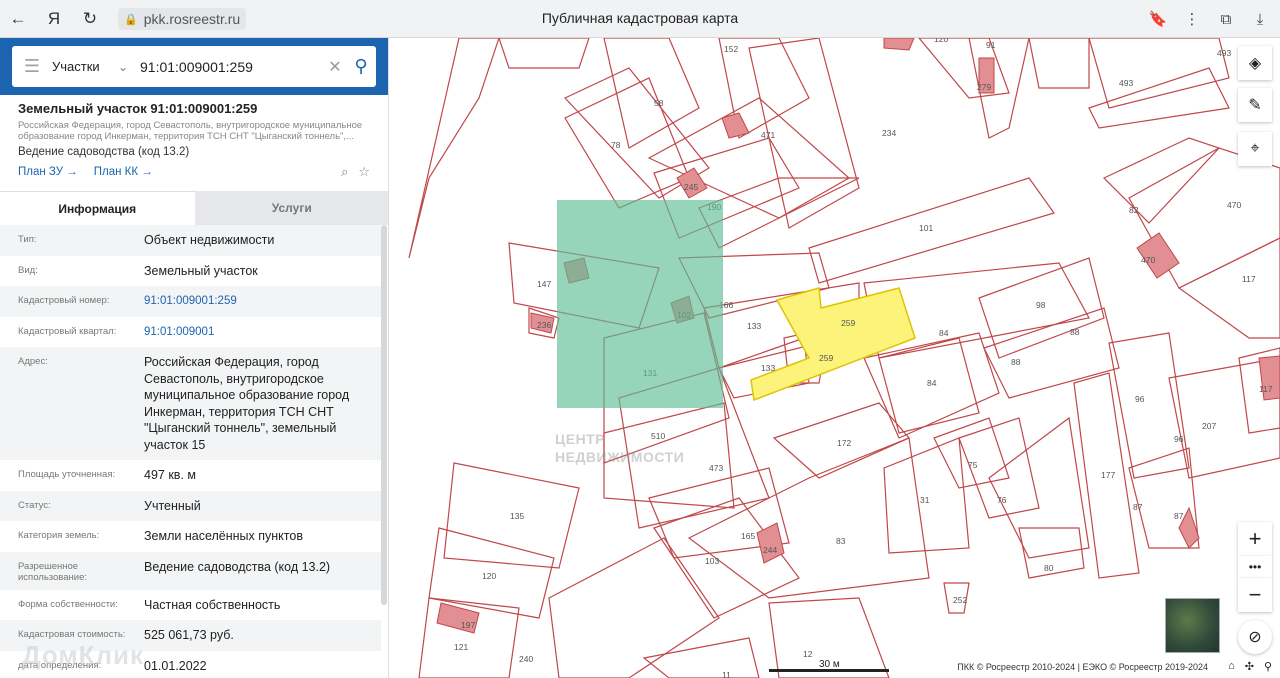 The width and height of the screenshot is (1280, 678). I want to click on parcel-label: 87, so click(1138, 507).